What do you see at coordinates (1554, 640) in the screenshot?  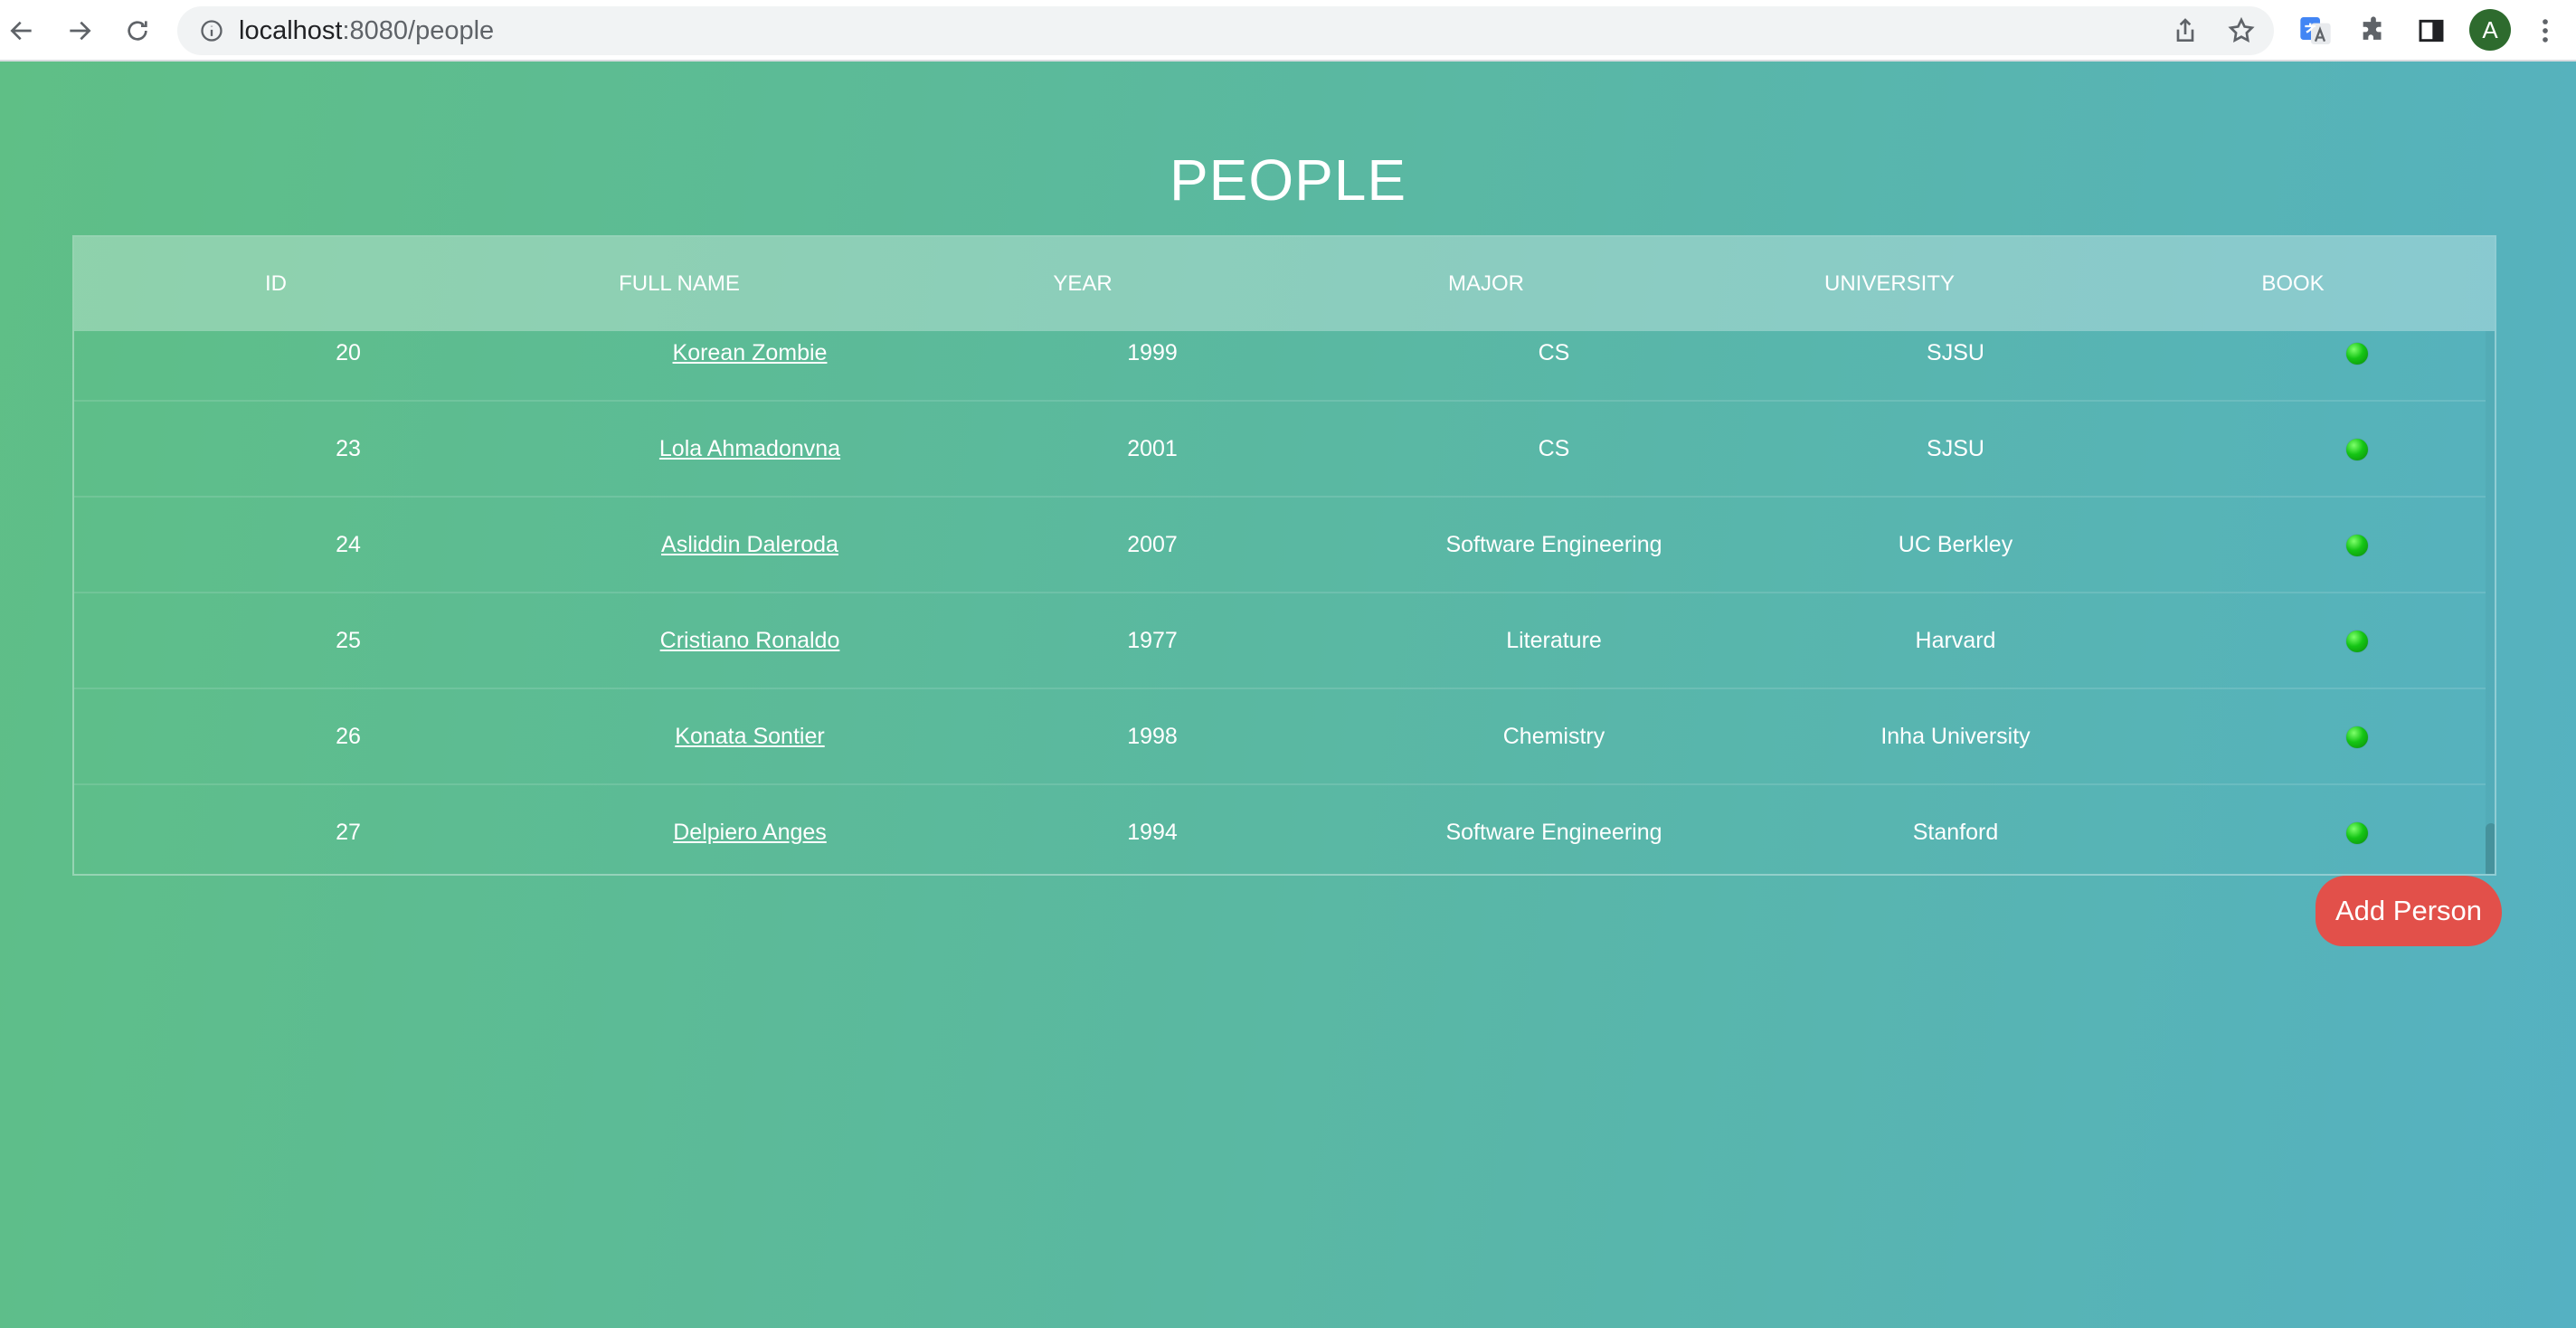 I see `cell-major: Literature` at bounding box center [1554, 640].